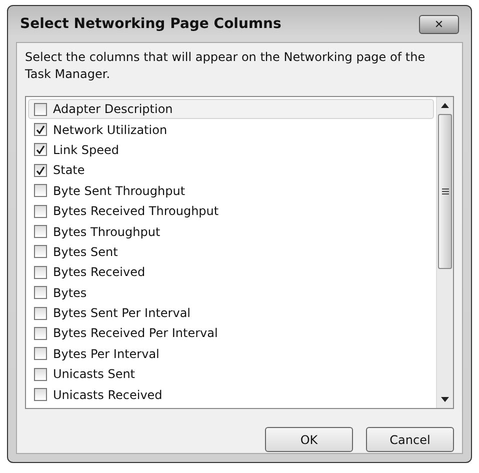 The height and width of the screenshot is (473, 479). I want to click on list-item: Unicasts Sent, so click(231, 374).